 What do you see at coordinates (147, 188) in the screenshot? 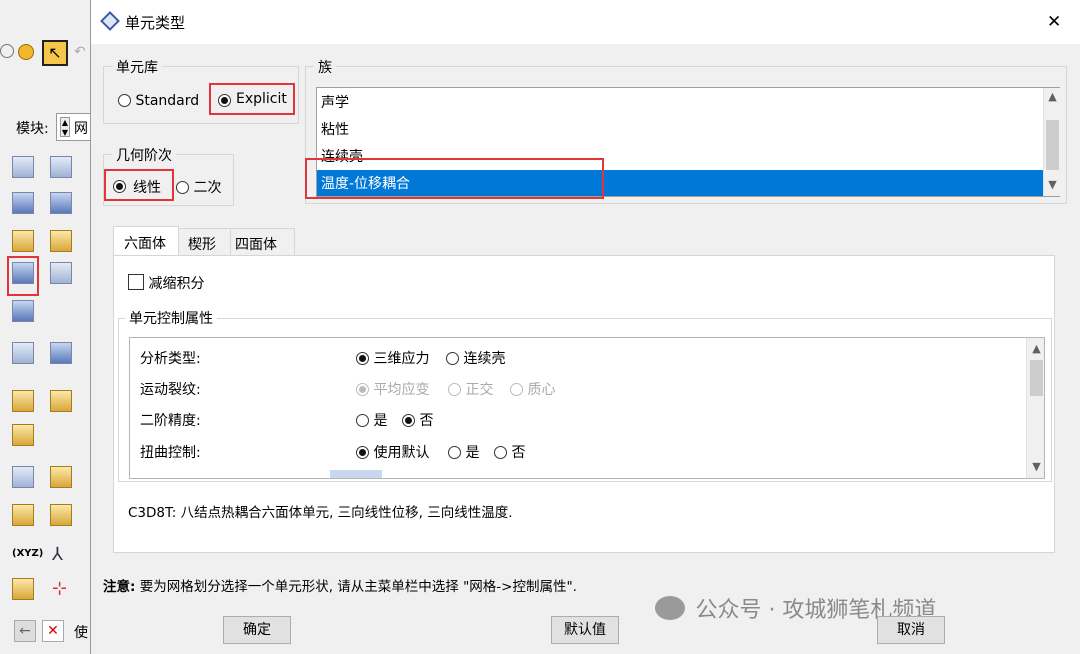
I see `linear-label: 线性` at bounding box center [147, 188].